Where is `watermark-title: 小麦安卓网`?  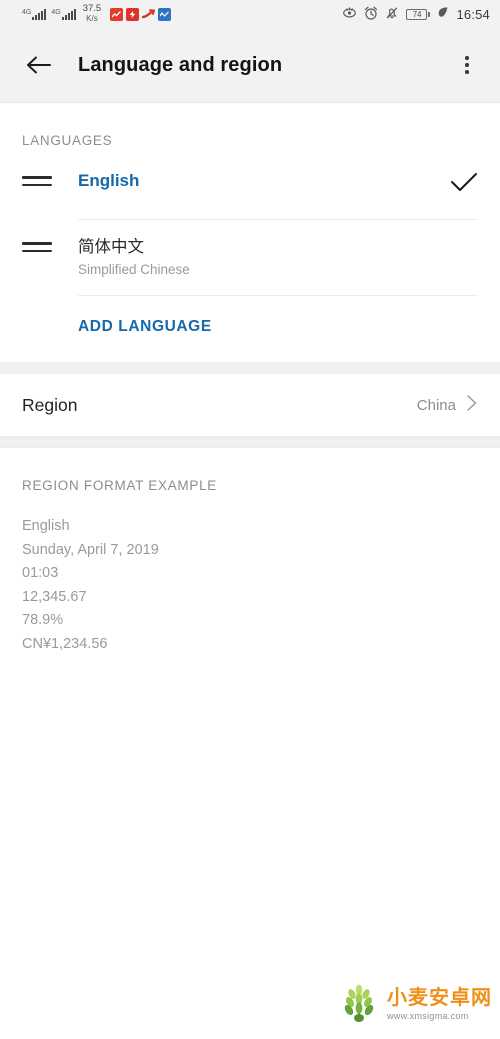
watermark-title: 小麦安卓网 is located at coordinates (439, 998).